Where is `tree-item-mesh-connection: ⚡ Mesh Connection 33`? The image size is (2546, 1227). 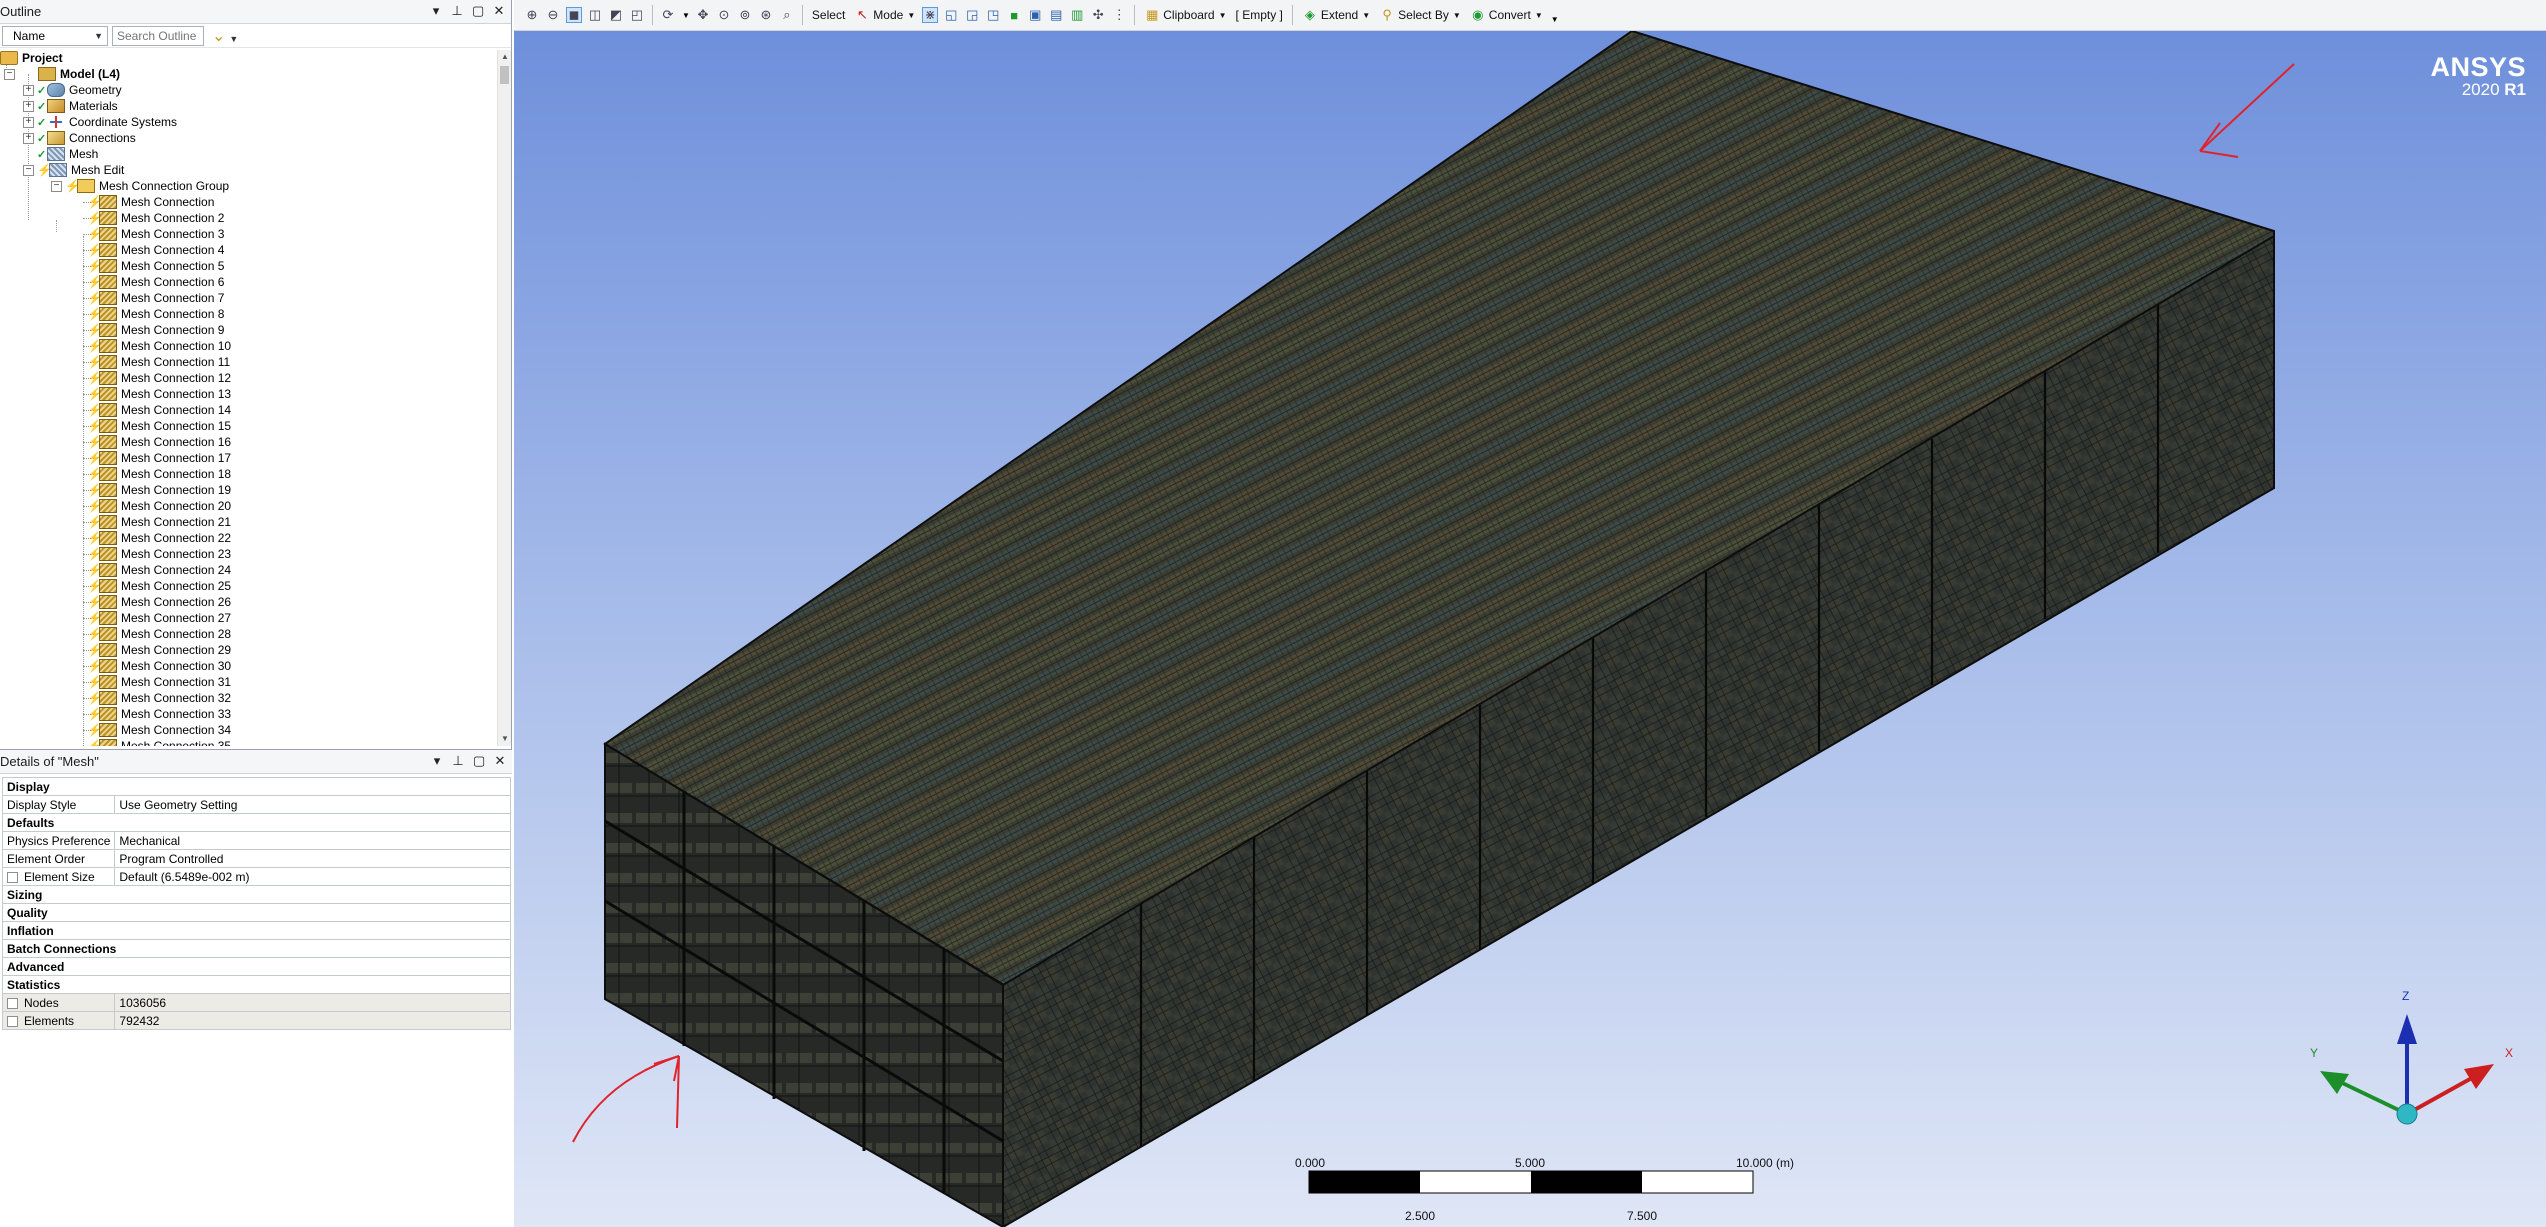 tree-item-mesh-connection: ⚡ Mesh Connection 33 is located at coordinates (159, 714).